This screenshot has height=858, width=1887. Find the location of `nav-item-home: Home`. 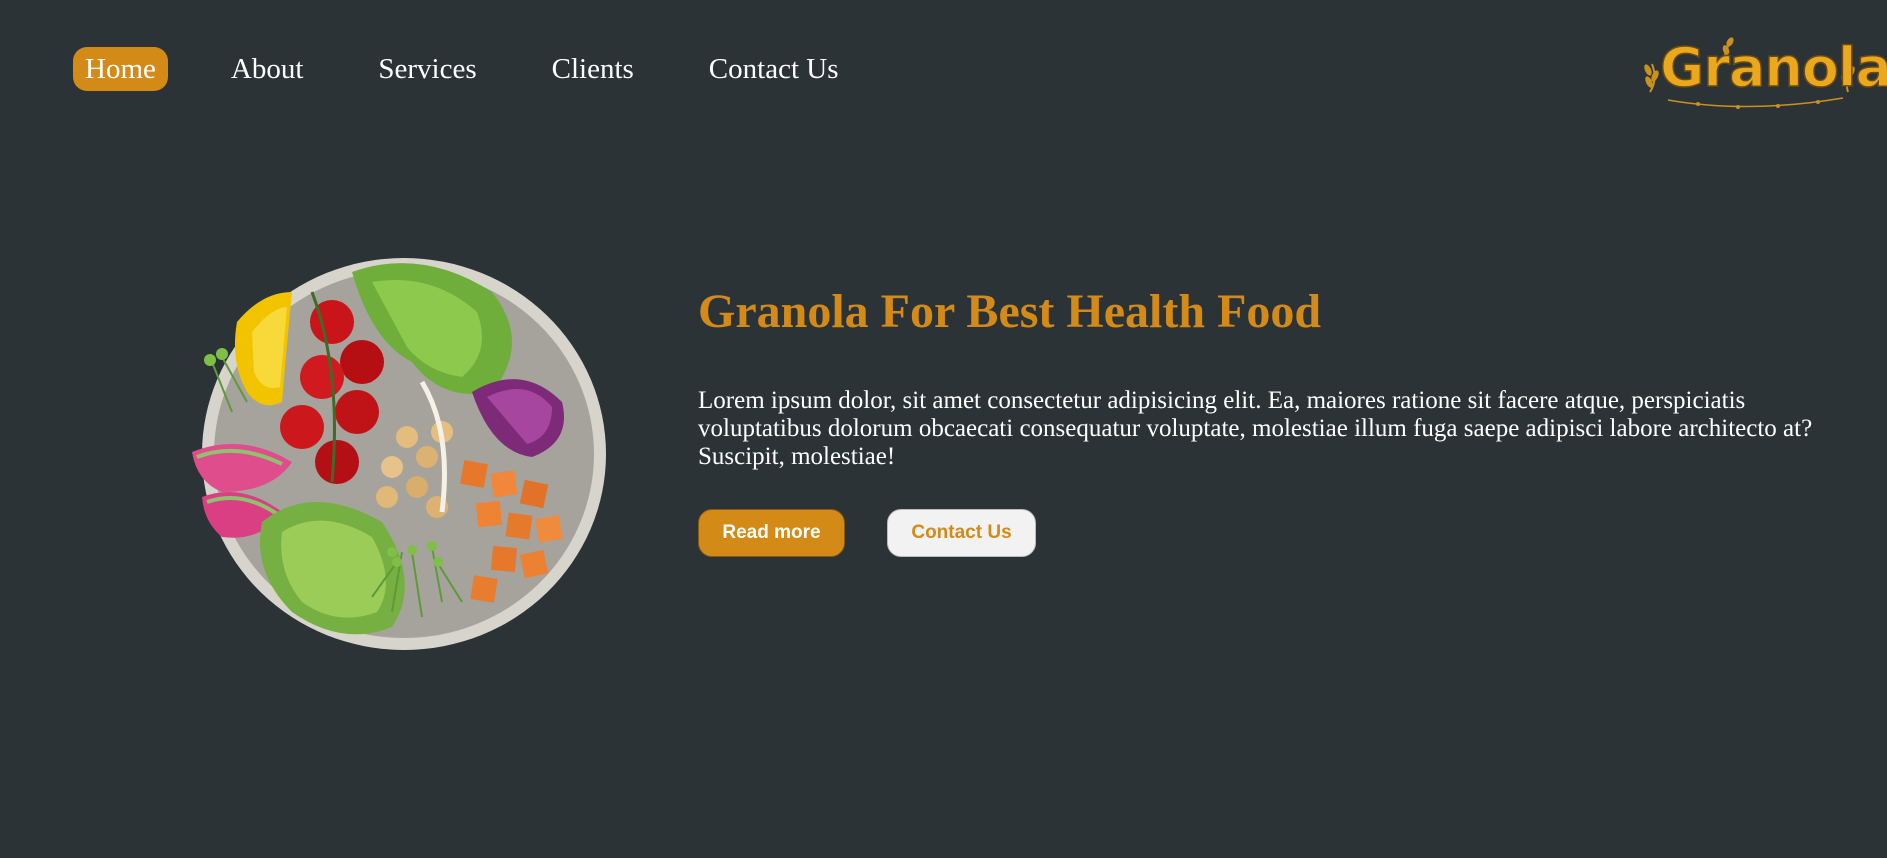

nav-item-home: Home is located at coordinates (120, 68).